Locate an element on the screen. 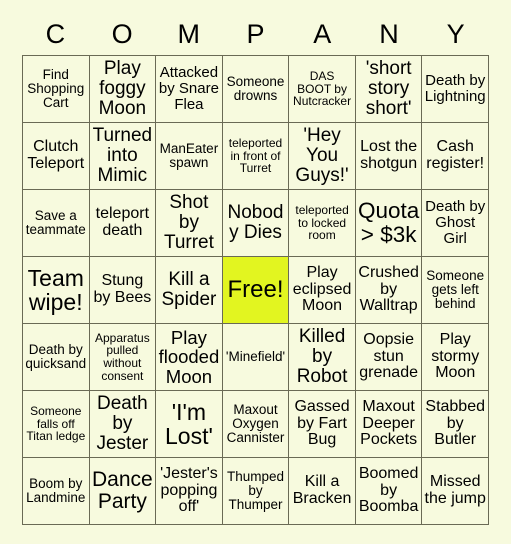 The height and width of the screenshot is (544, 511). bingo-cell: Missed the jump is located at coordinates (455, 491).